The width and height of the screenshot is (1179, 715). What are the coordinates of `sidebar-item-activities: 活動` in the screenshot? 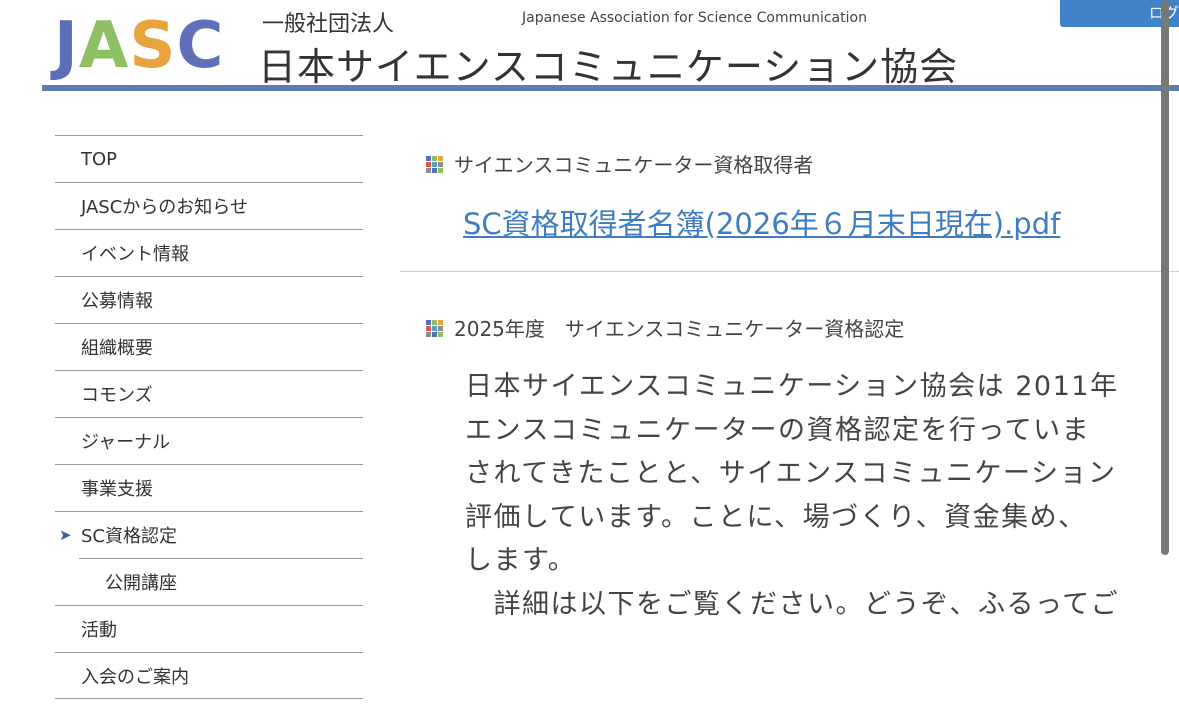 It's located at (209, 628).